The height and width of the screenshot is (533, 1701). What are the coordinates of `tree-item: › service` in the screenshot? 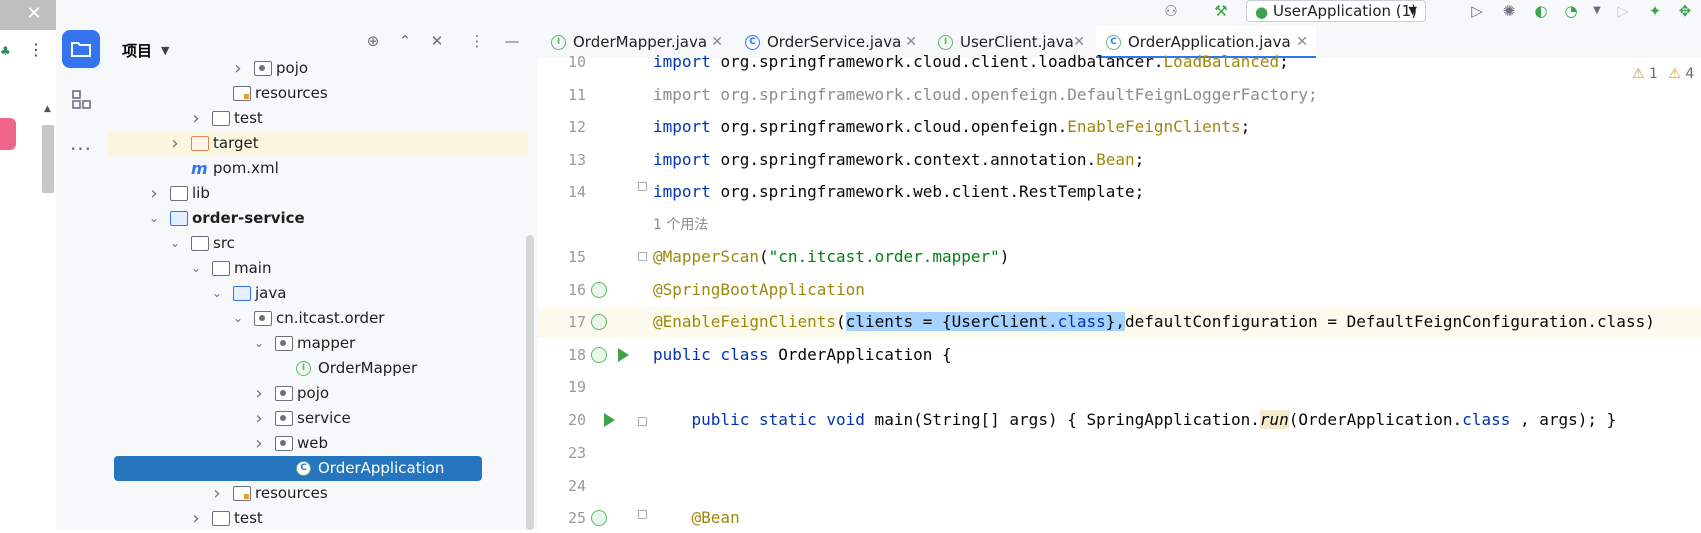 It's located at (318, 418).